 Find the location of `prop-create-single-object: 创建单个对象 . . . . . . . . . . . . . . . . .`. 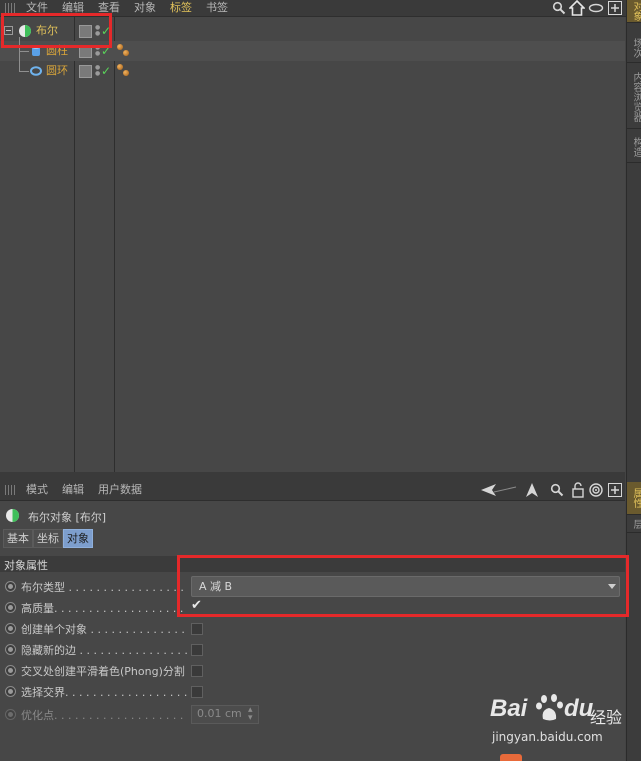

prop-create-single-object: 创建单个对象 . . . . . . . . . . . . . . . . . is located at coordinates (312, 628).